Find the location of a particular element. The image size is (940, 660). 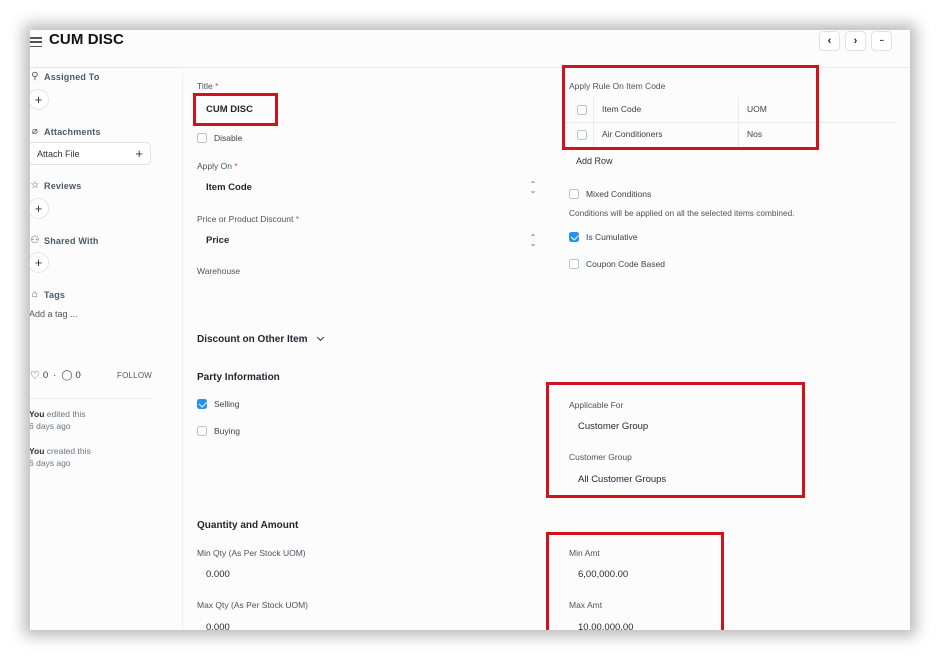

select-all-checkbox is located at coordinates (582, 110).